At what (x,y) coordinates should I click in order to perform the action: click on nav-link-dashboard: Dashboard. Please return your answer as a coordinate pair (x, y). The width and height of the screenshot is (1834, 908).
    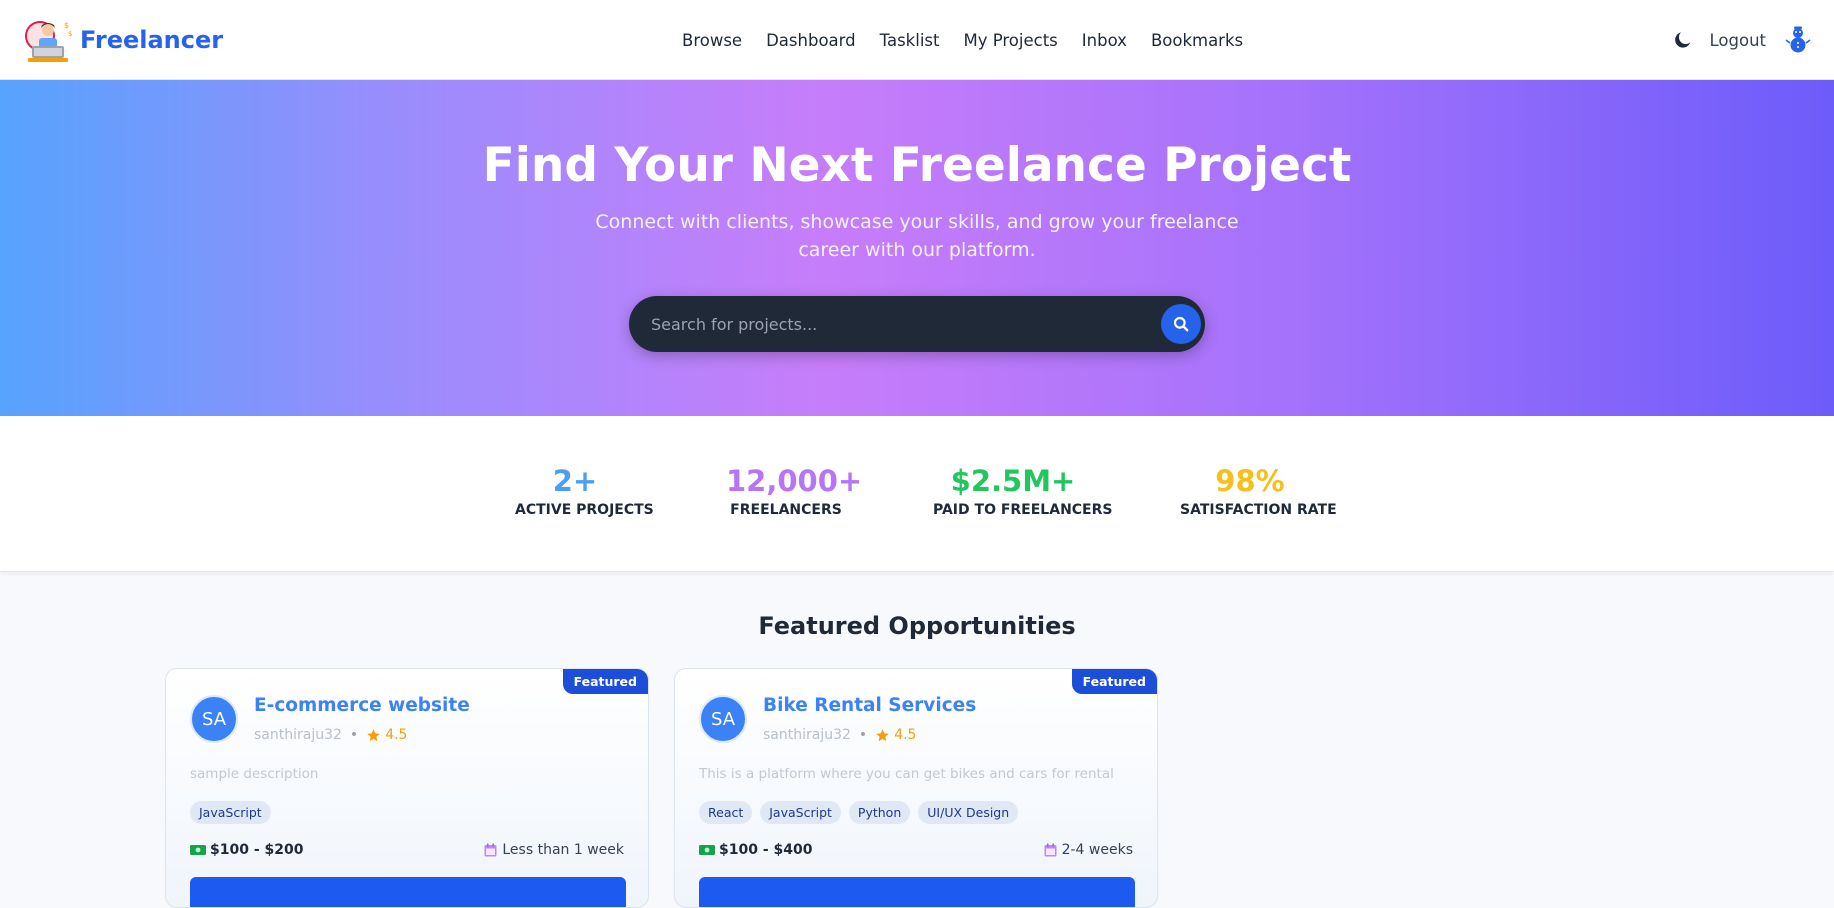
    Looking at the image, I should click on (811, 40).